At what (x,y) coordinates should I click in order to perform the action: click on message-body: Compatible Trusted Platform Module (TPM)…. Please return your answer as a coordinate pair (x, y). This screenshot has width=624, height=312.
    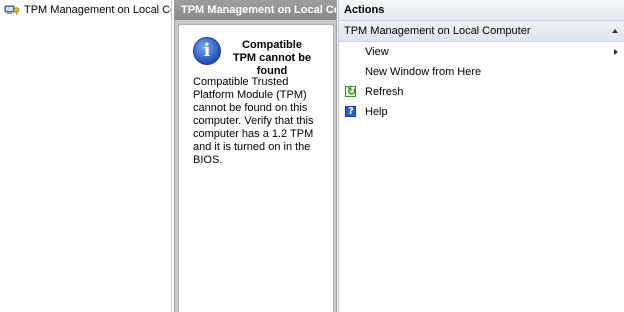
    Looking at the image, I should click on (253, 121).